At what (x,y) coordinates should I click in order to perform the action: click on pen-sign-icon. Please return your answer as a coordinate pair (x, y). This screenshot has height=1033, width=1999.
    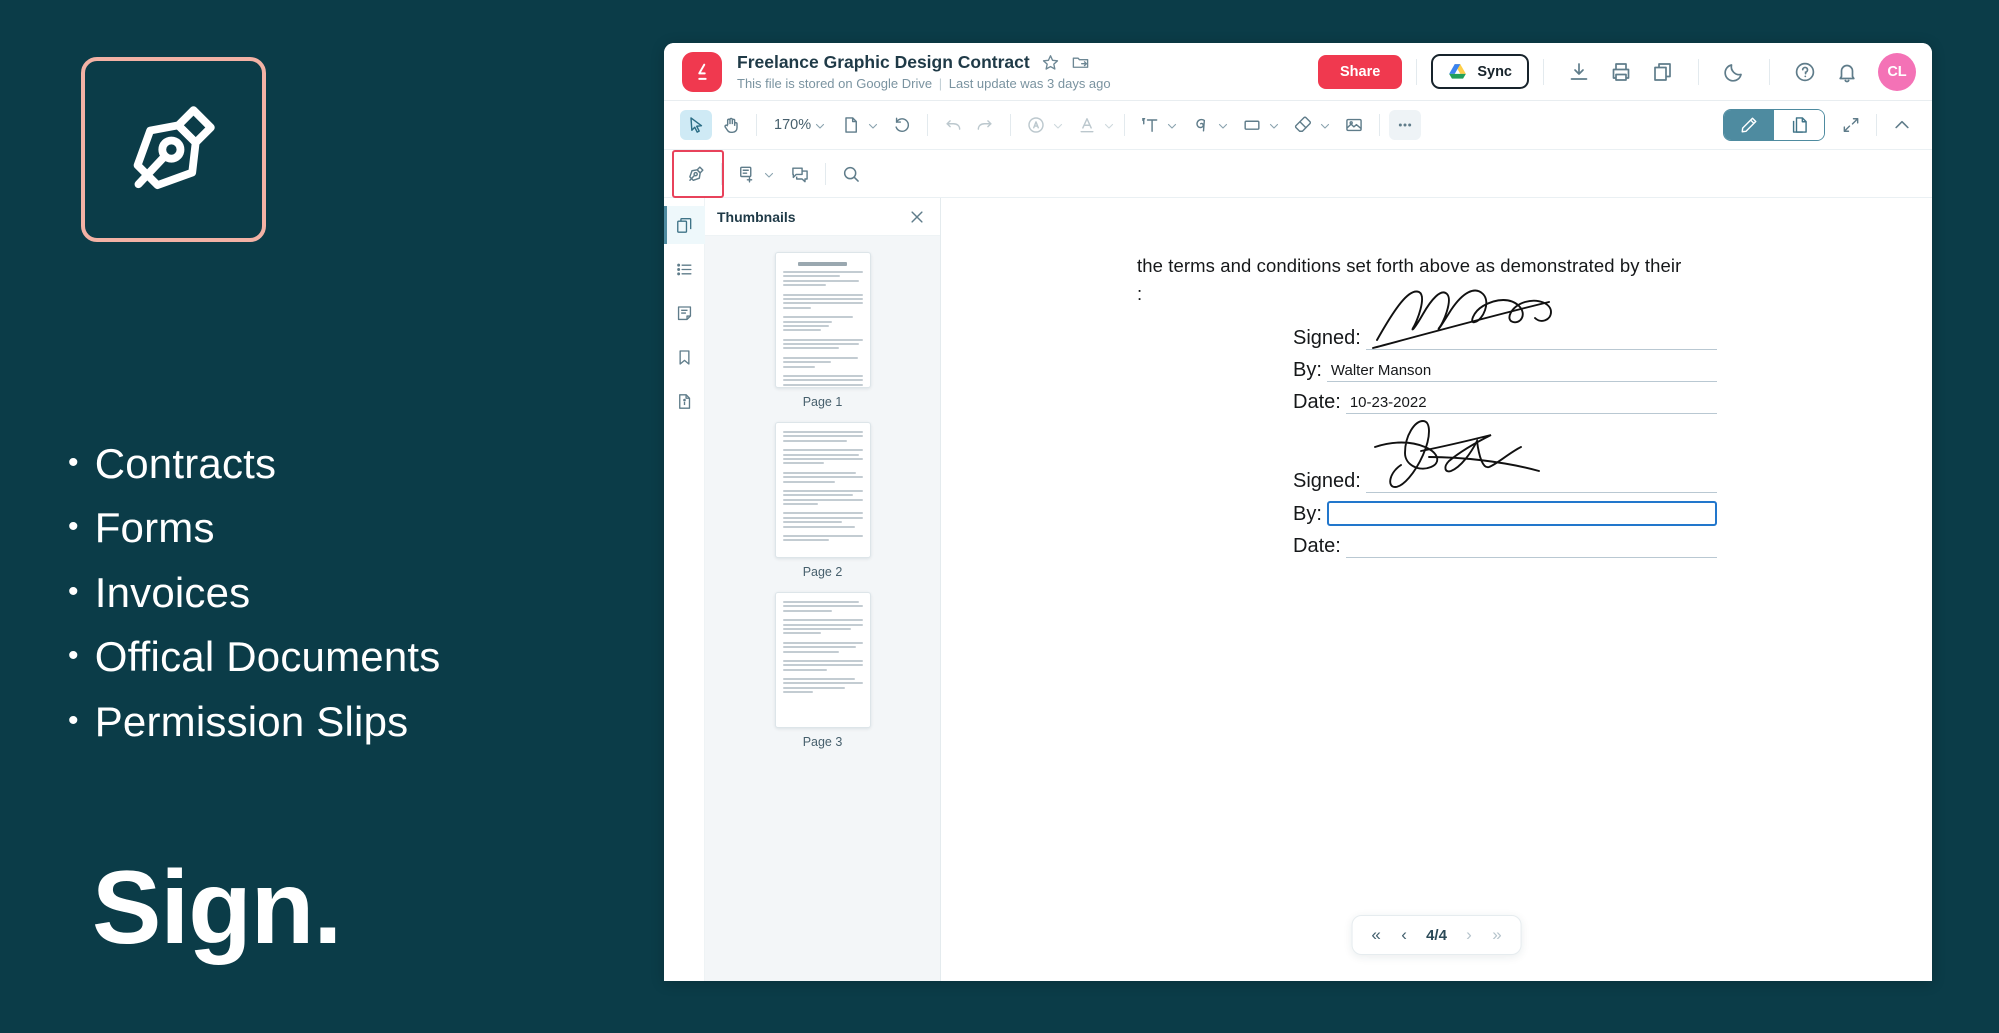
    Looking at the image, I should click on (696, 174).